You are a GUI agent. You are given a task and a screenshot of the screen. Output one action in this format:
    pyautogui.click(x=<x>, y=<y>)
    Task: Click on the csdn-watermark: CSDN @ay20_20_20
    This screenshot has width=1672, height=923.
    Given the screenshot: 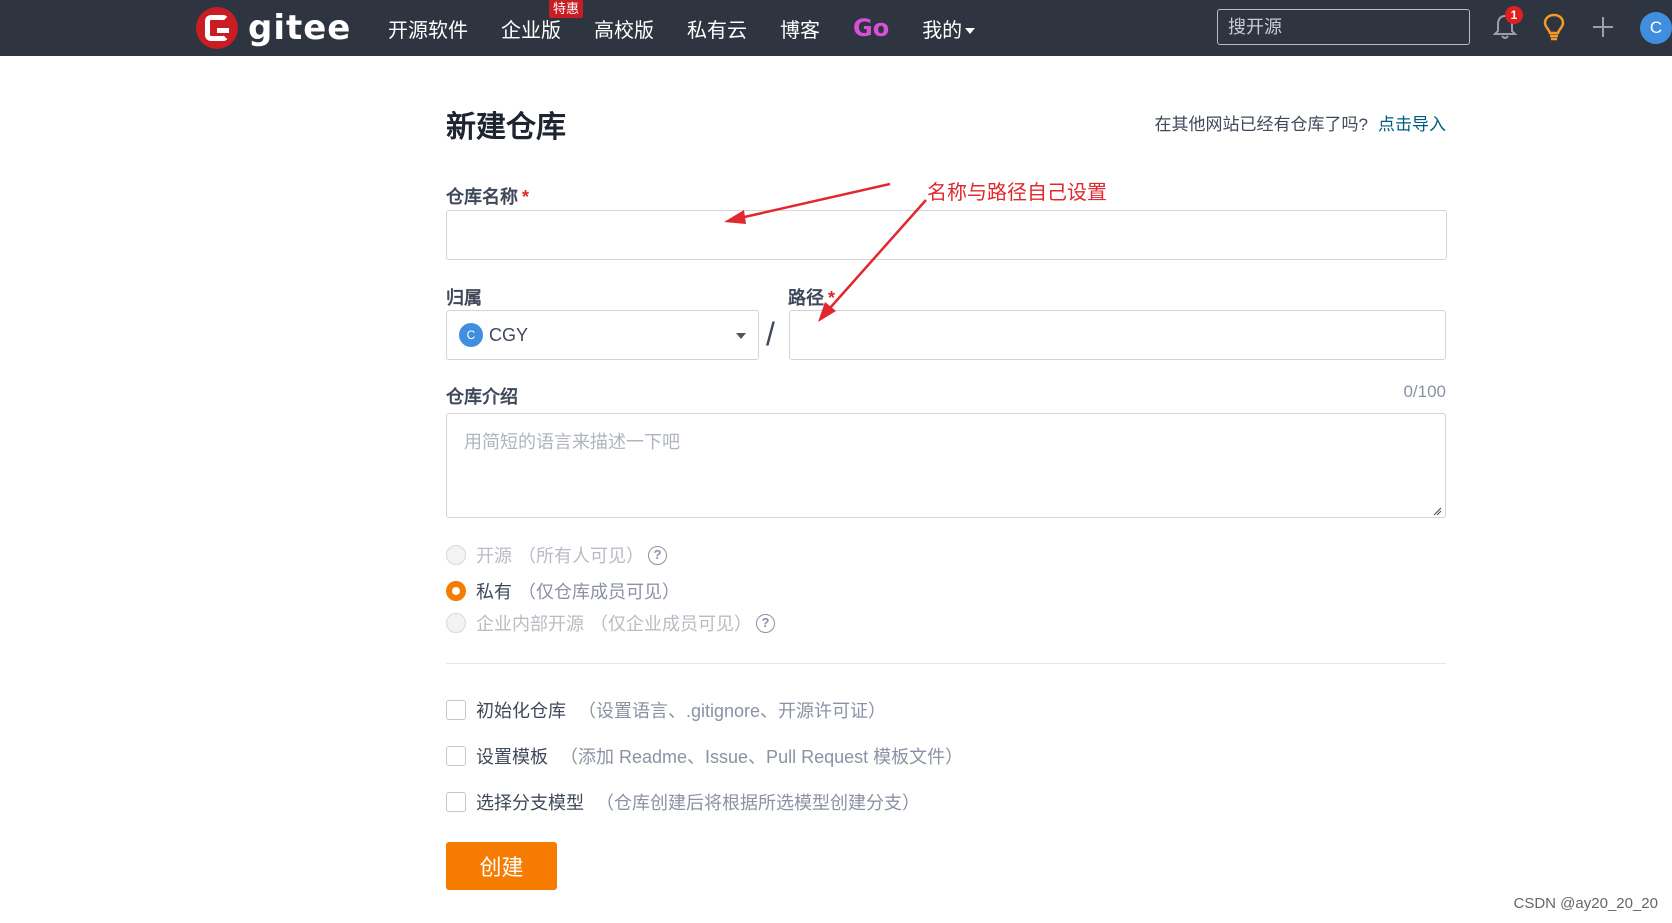 What is the action you would take?
    pyautogui.click(x=1585, y=903)
    